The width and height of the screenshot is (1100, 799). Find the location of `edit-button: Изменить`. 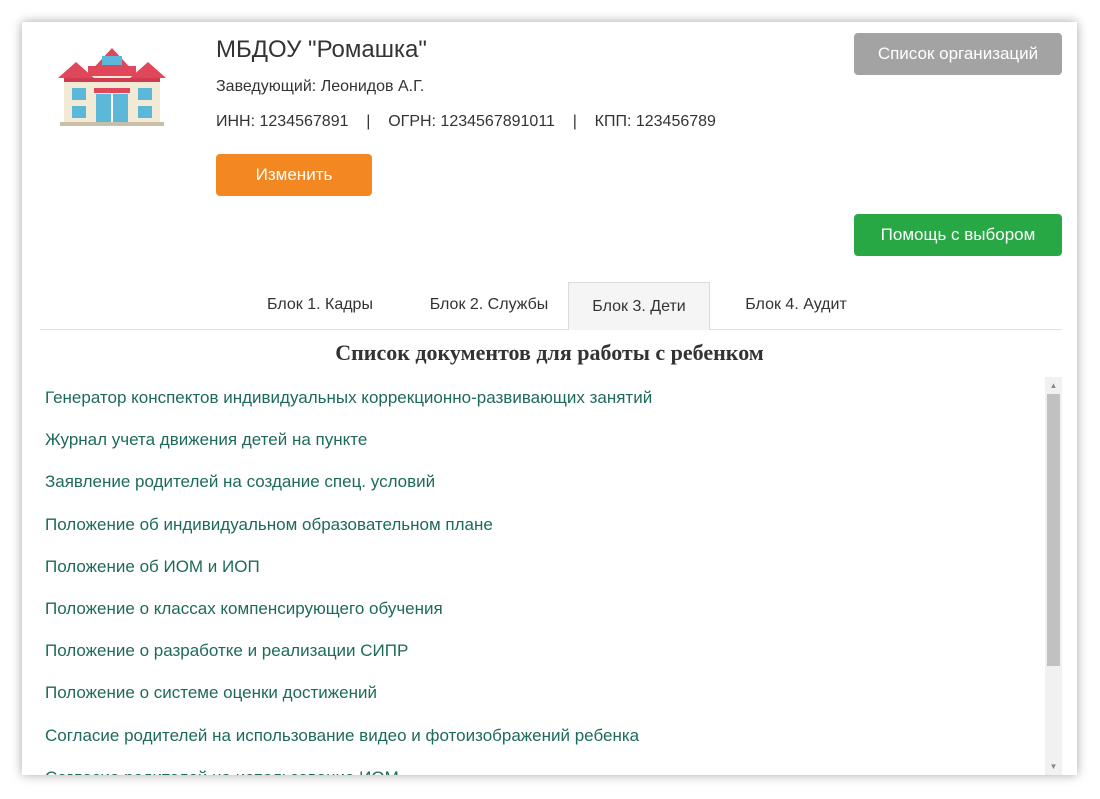

edit-button: Изменить is located at coordinates (294, 175).